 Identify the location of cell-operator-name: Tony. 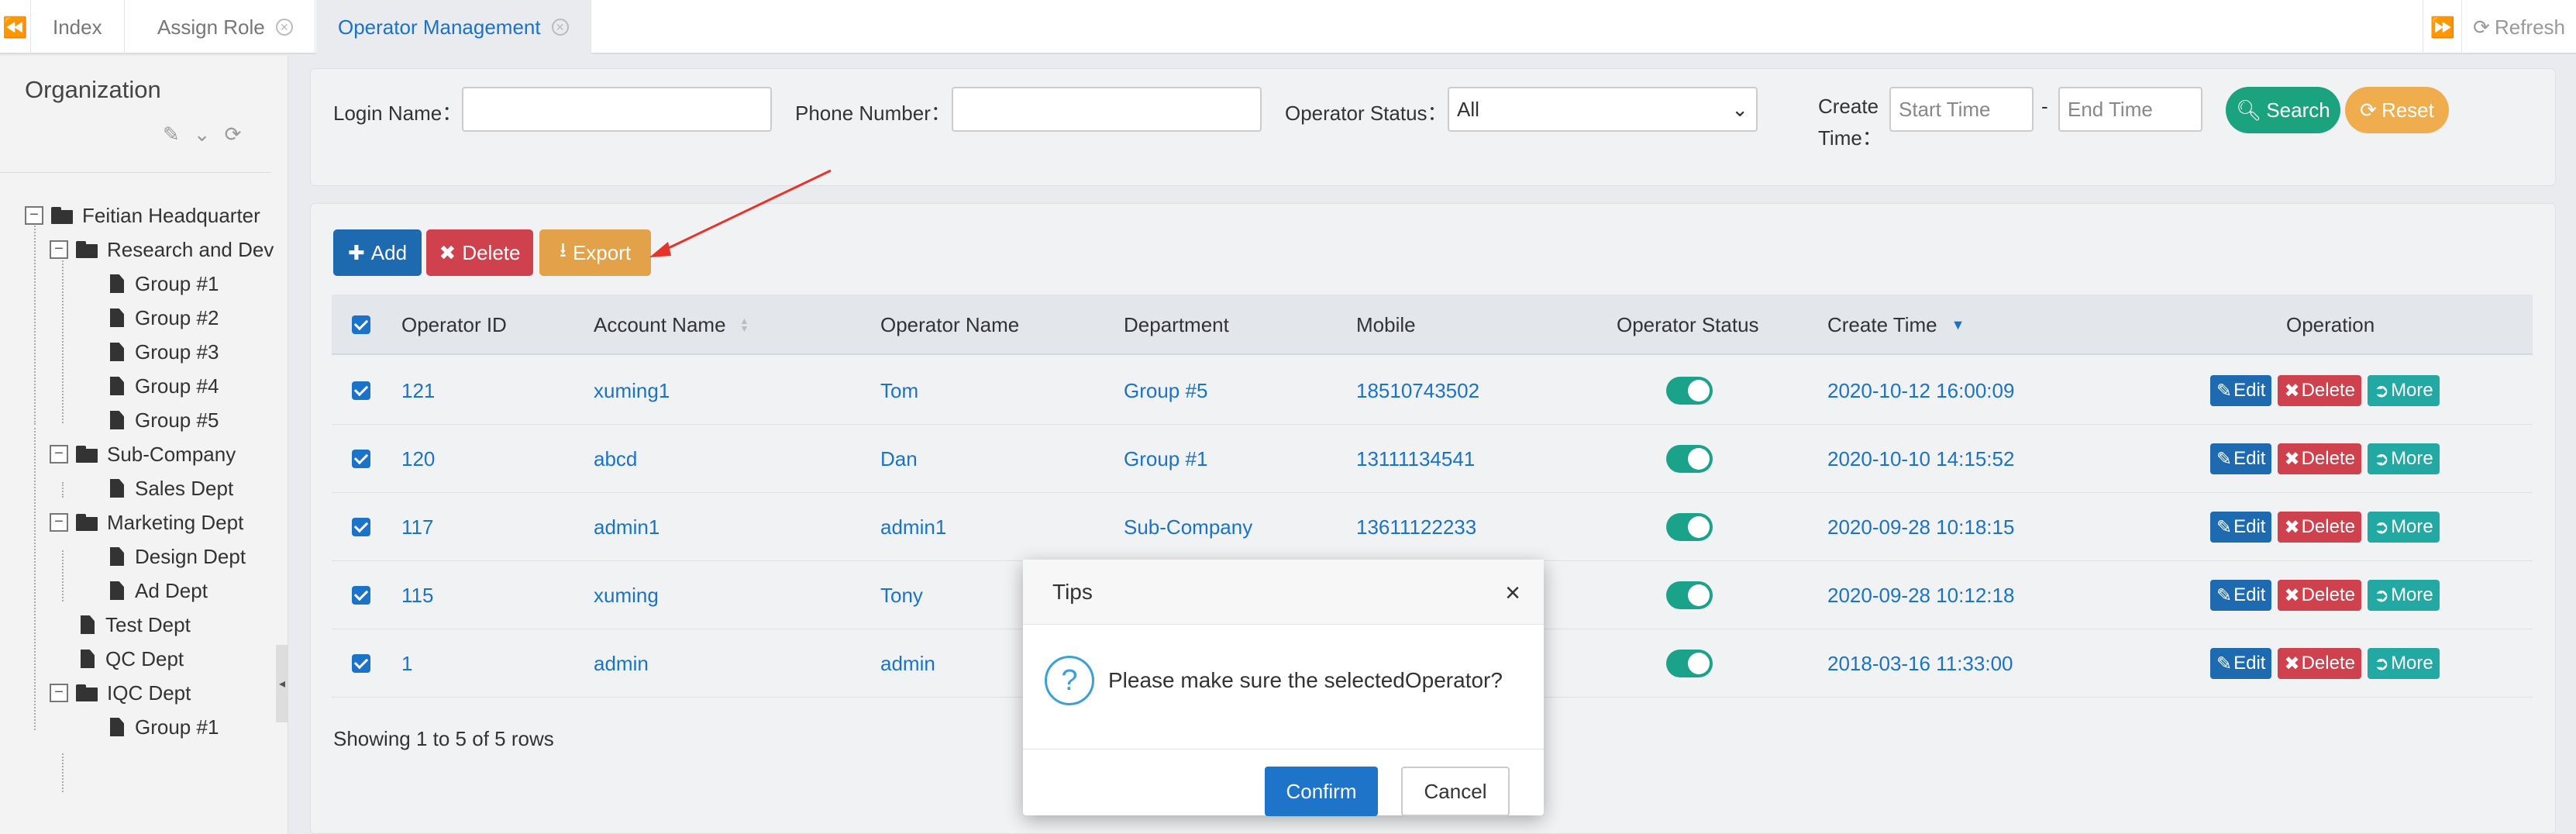
(901, 595).